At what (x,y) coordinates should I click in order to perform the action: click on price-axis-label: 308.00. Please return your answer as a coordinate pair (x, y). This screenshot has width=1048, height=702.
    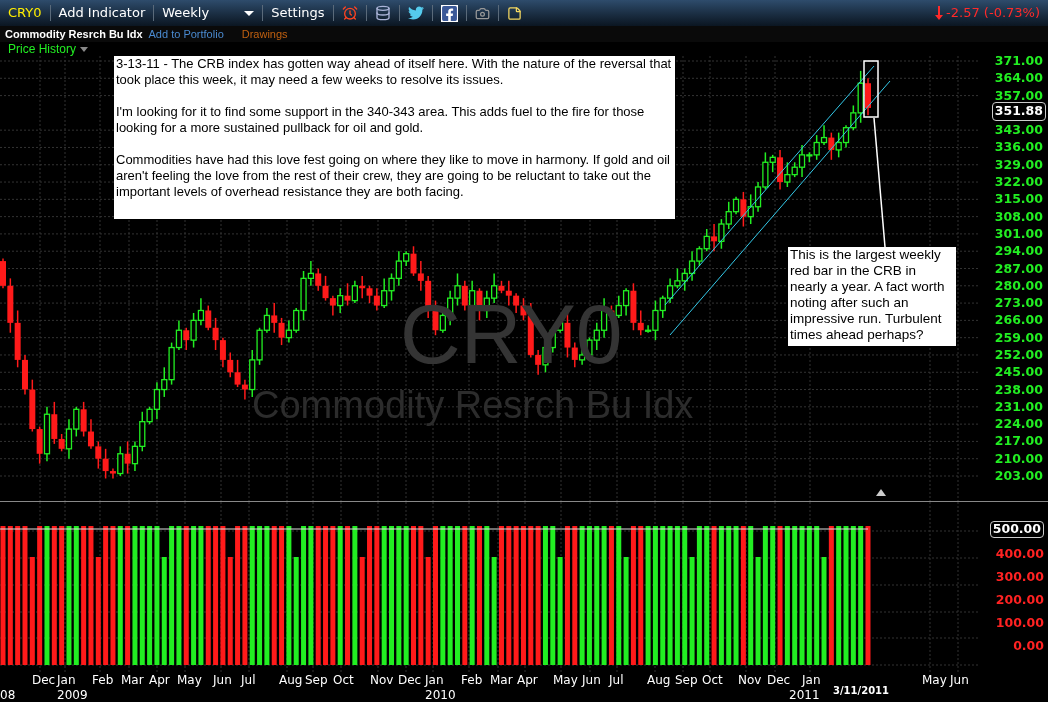
    Looking at the image, I should click on (1018, 217).